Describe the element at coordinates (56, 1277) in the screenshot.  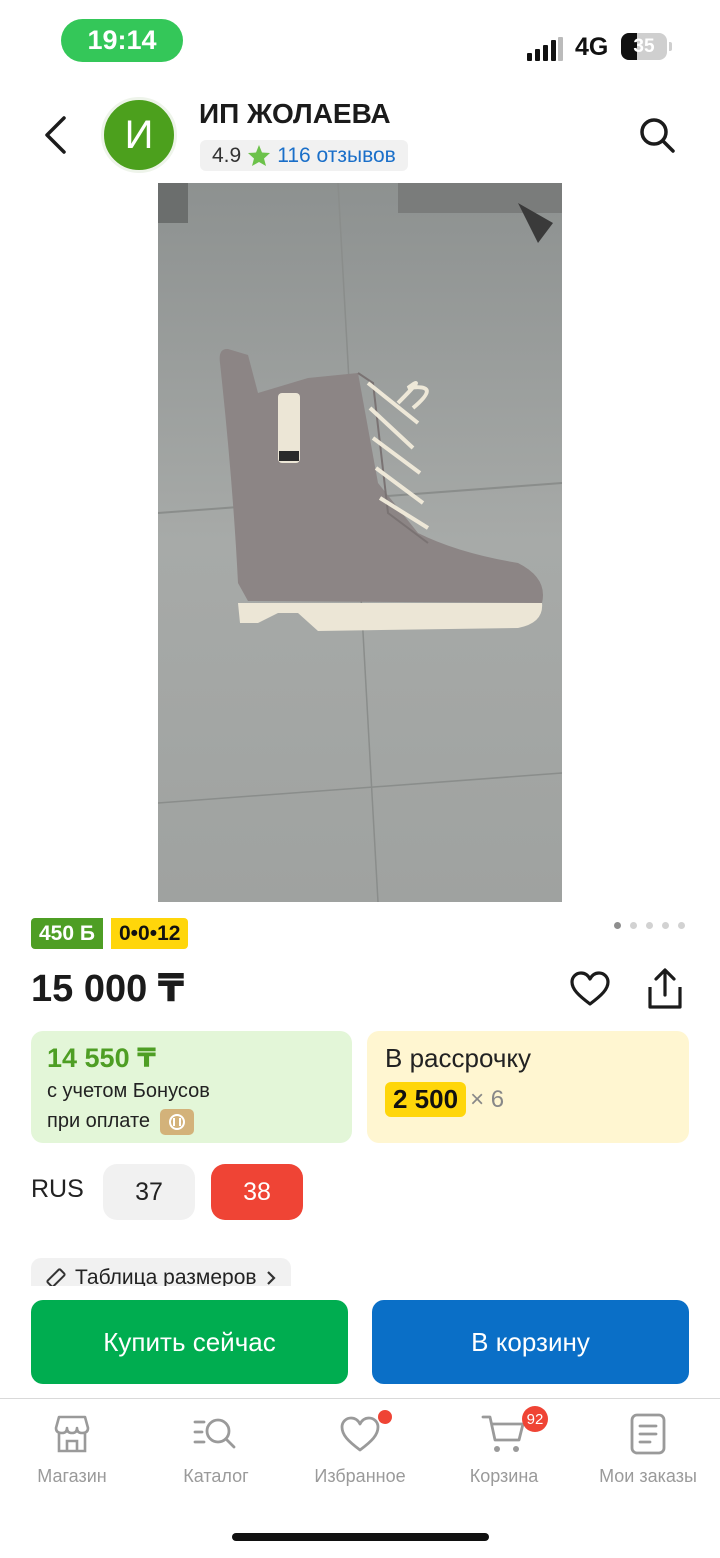
I see `ruler-icon` at that location.